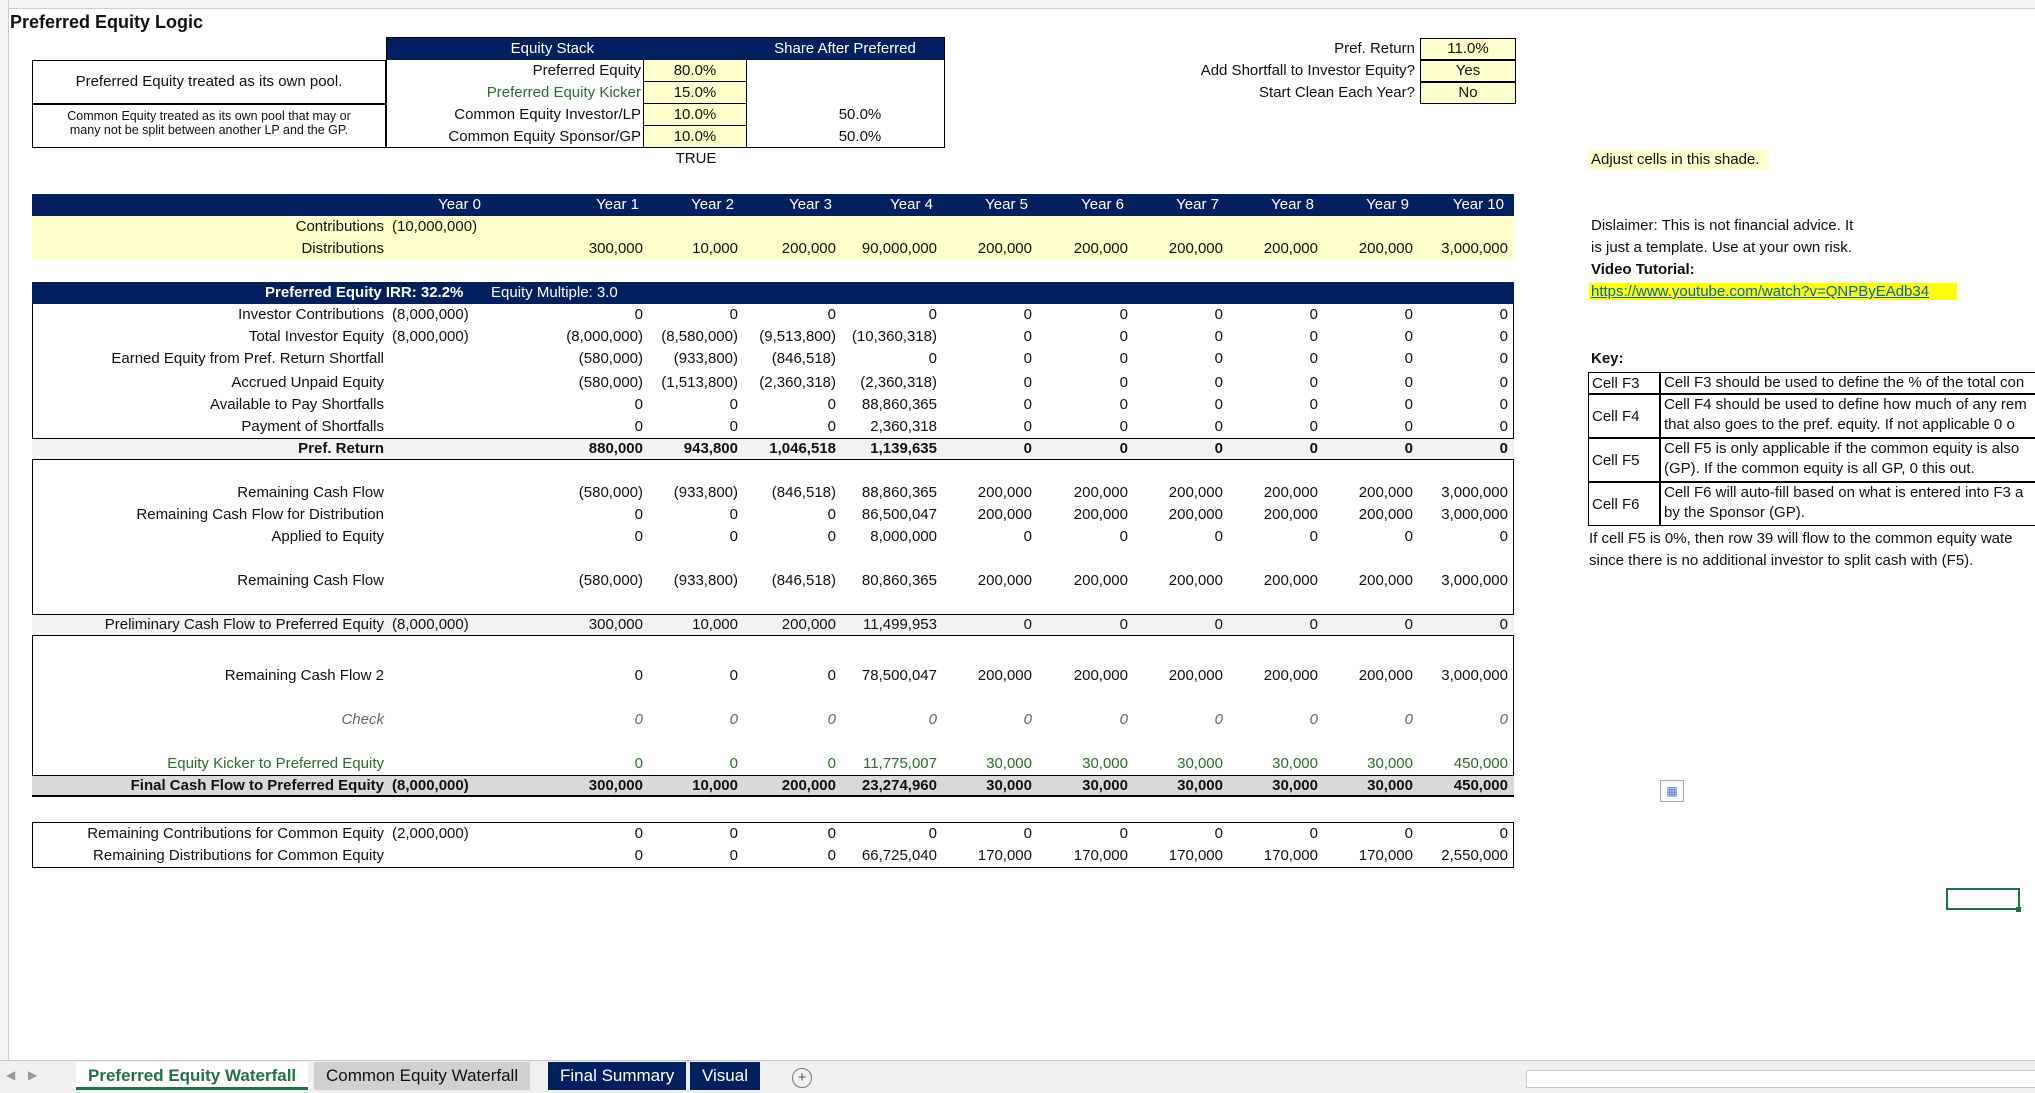 The image size is (2035, 1093). What do you see at coordinates (715, 248) in the screenshot?
I see `row-value: 10,000` at bounding box center [715, 248].